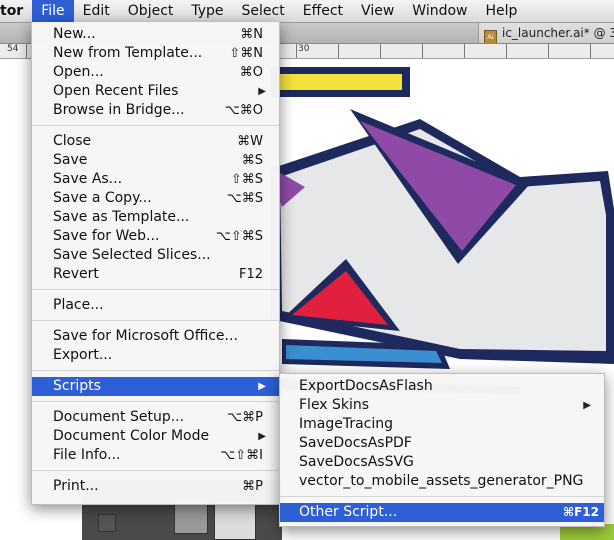 Image resolution: width=614 pixels, height=540 pixels. What do you see at coordinates (155, 72) in the screenshot?
I see `menu-item-open: Open... ⌘O` at bounding box center [155, 72].